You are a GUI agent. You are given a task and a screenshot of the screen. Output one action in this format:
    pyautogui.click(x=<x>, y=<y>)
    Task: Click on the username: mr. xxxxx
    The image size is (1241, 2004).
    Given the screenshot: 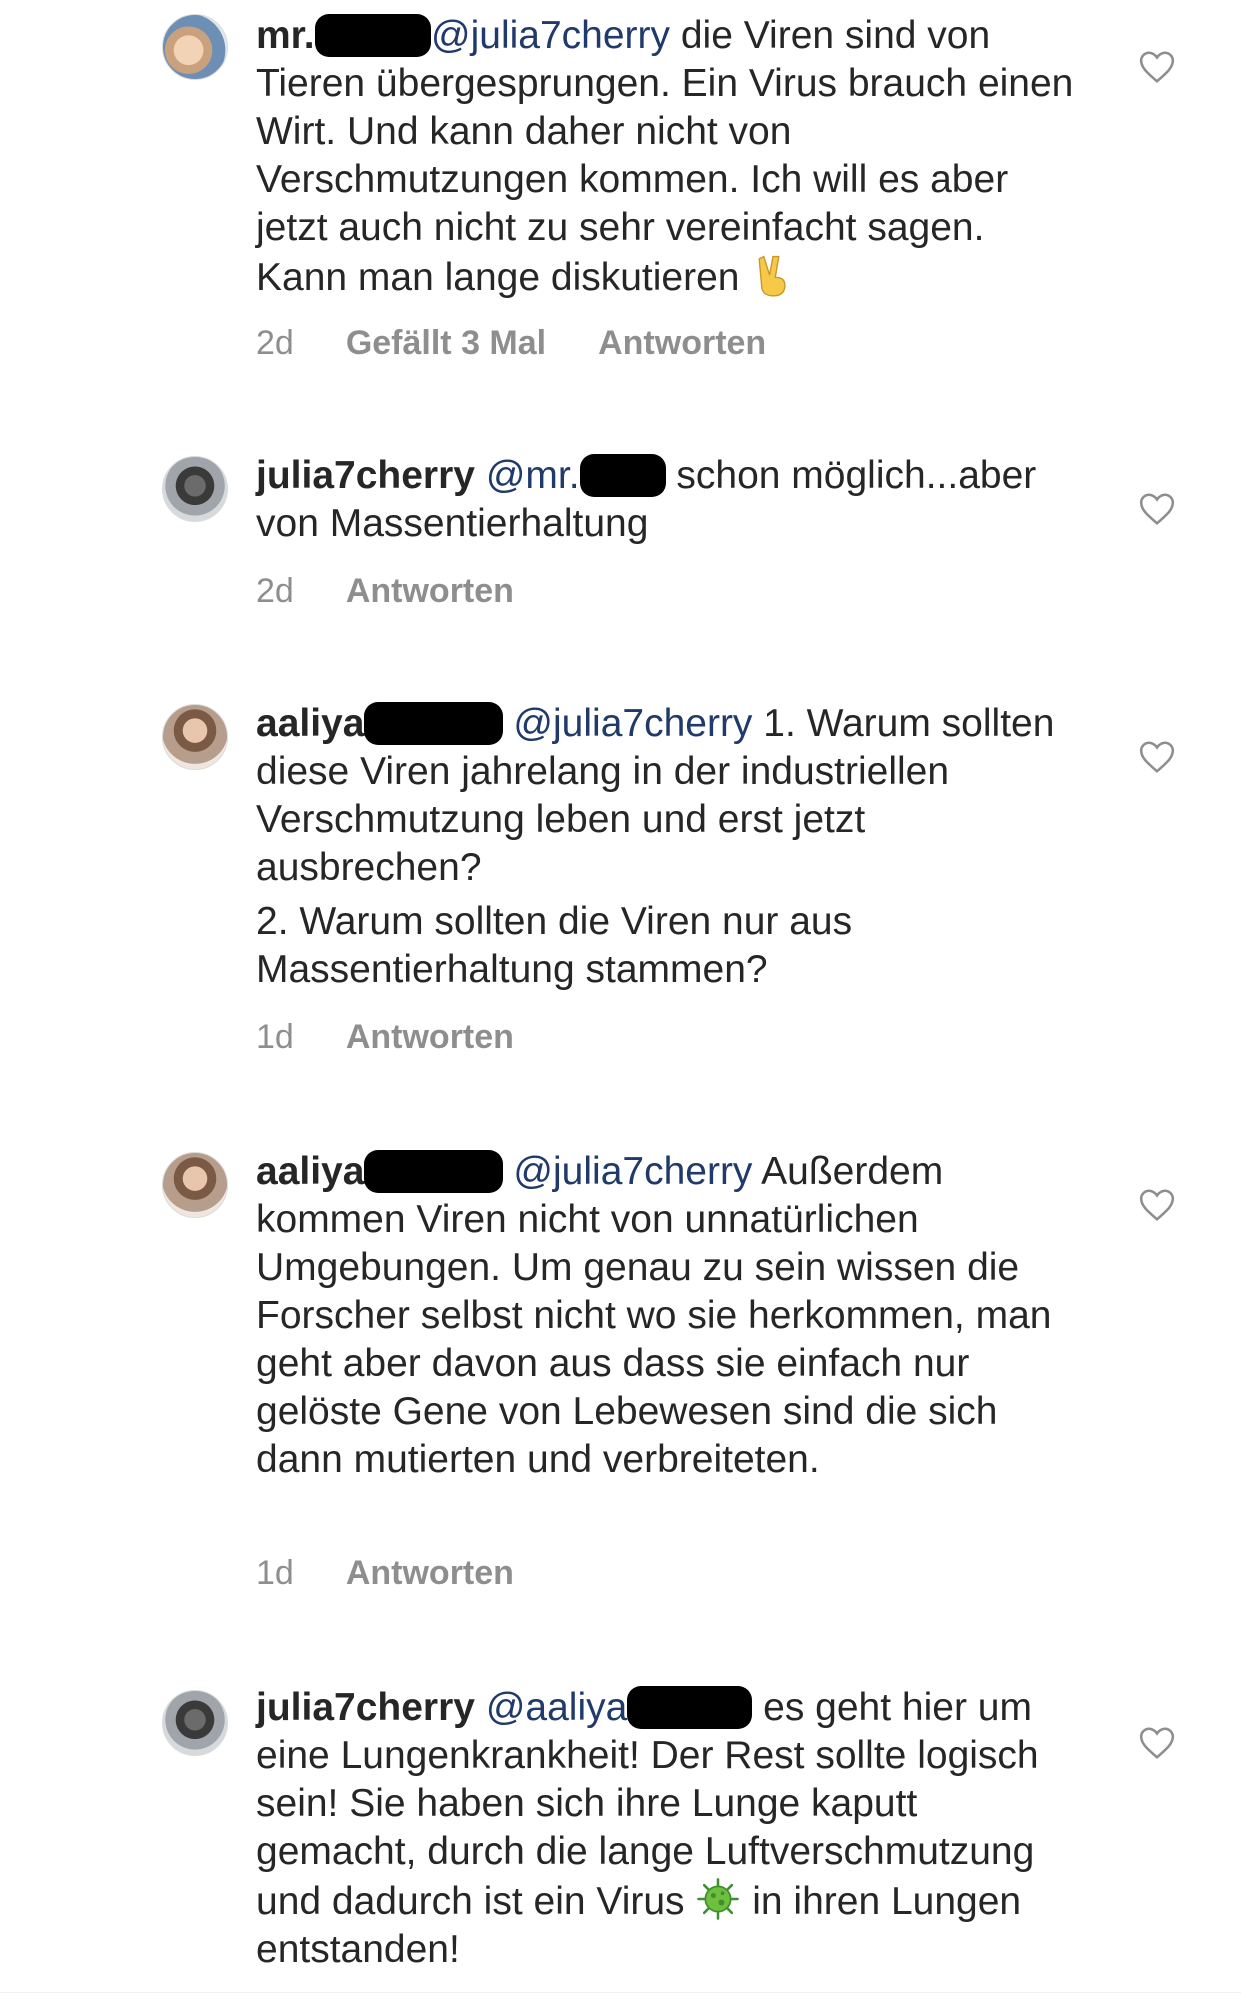 What is the action you would take?
    pyautogui.click(x=343, y=35)
    